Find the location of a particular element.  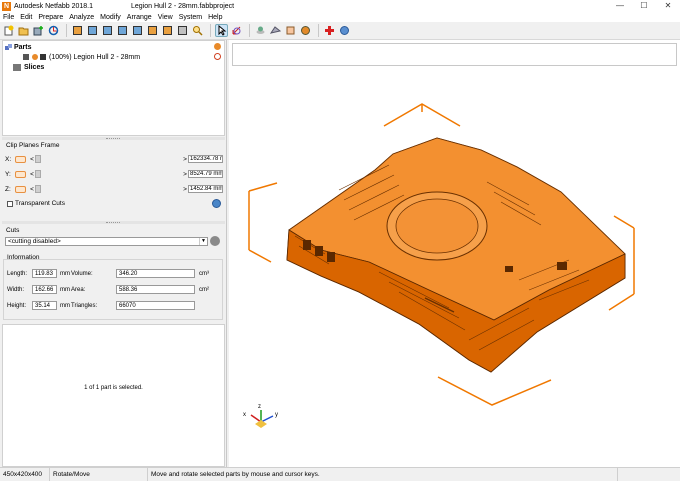

main-toolbar is located at coordinates (340, 31).